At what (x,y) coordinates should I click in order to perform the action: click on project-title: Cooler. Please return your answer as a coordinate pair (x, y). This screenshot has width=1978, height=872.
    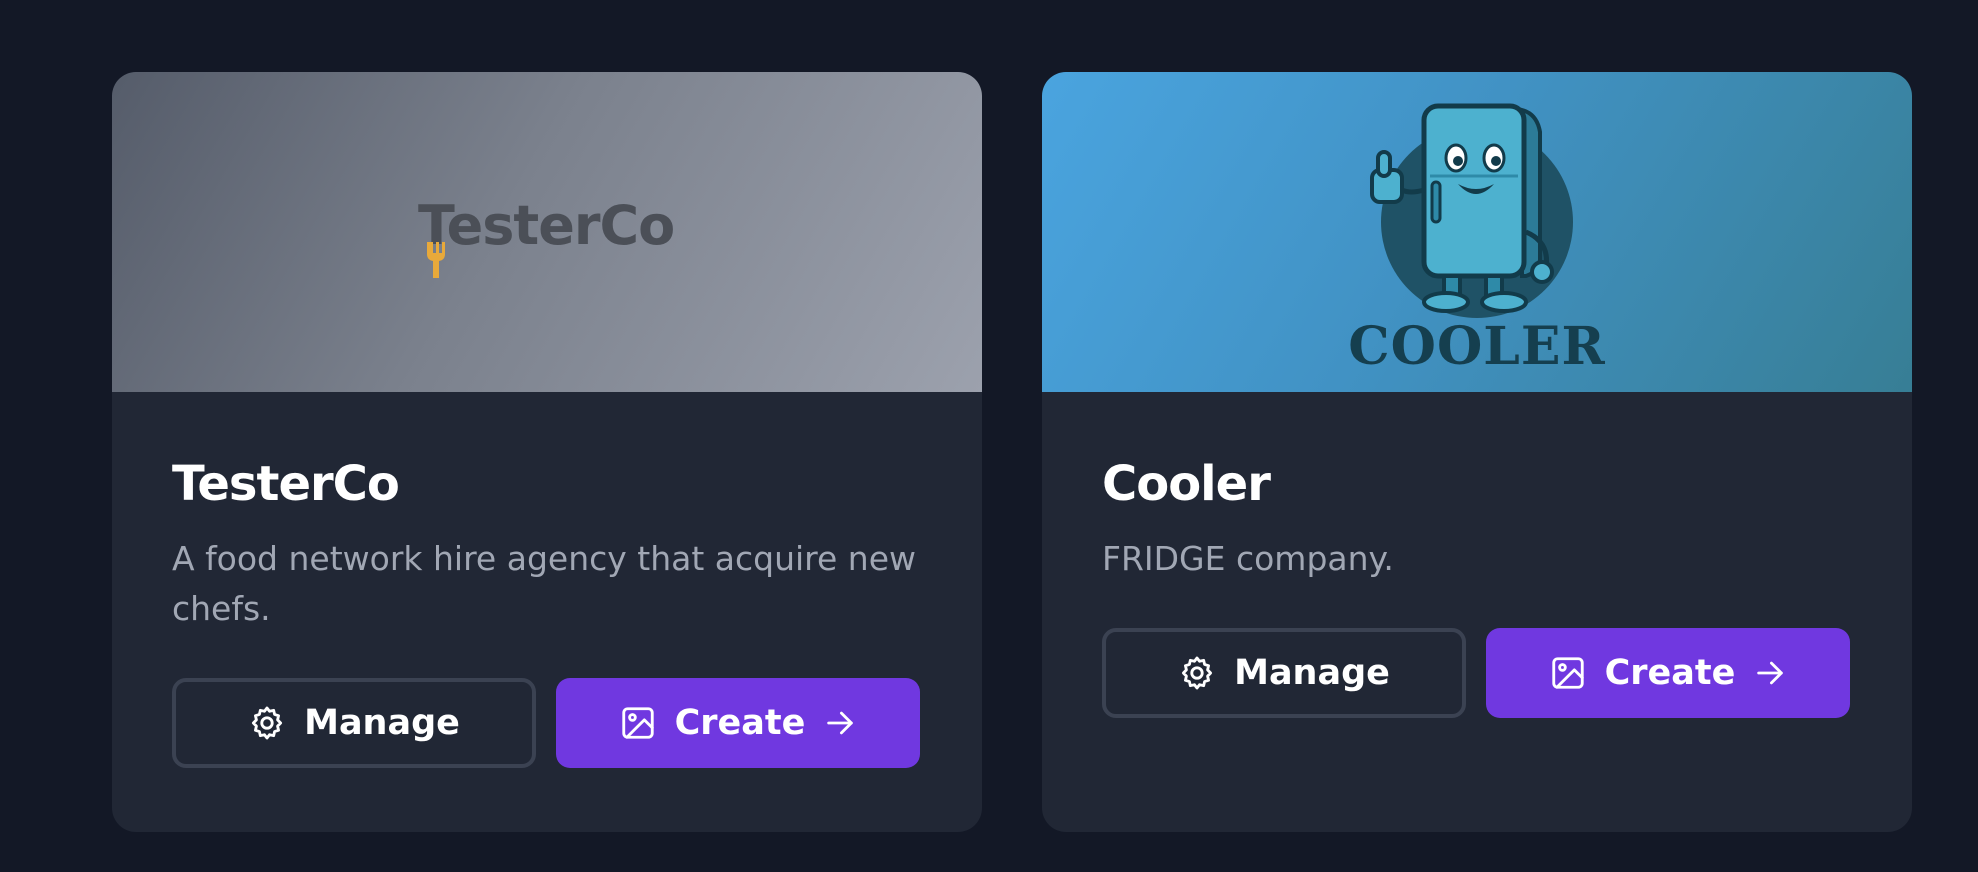
    Looking at the image, I should click on (1186, 484).